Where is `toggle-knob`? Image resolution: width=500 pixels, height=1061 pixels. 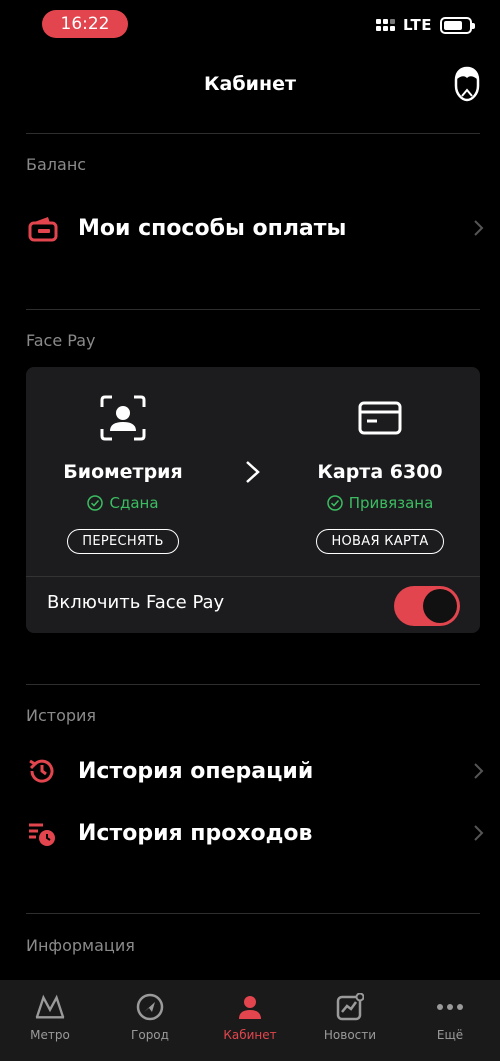 toggle-knob is located at coordinates (440, 606).